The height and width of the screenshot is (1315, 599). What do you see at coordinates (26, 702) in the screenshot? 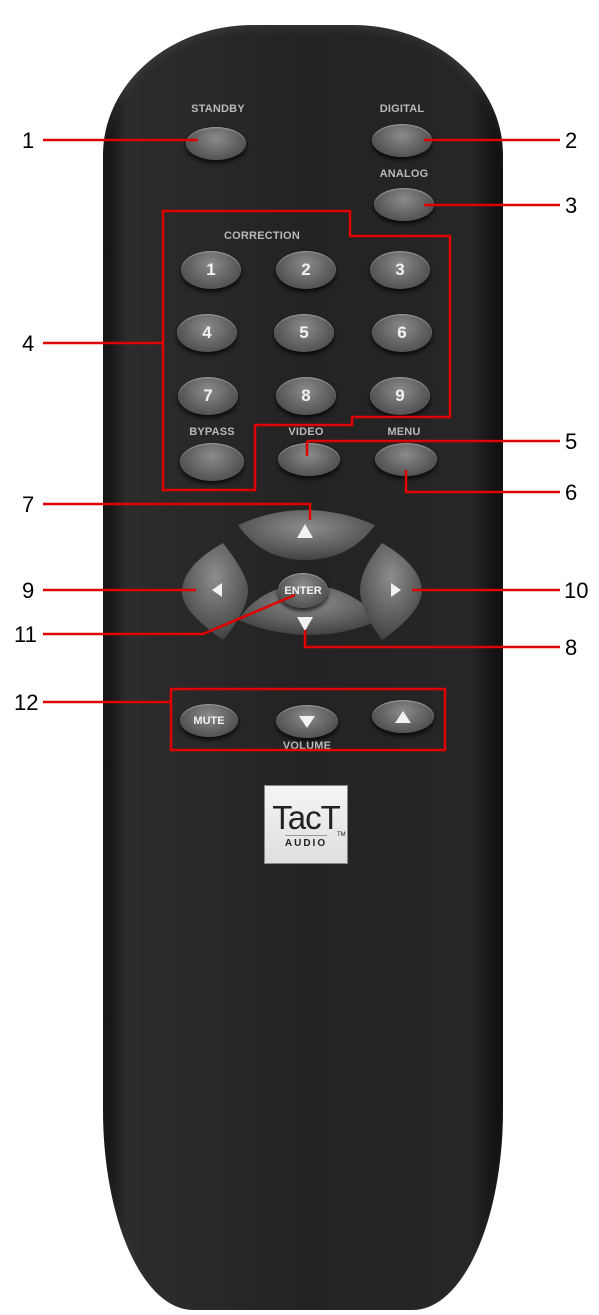
I see `callout-12: 12` at bounding box center [26, 702].